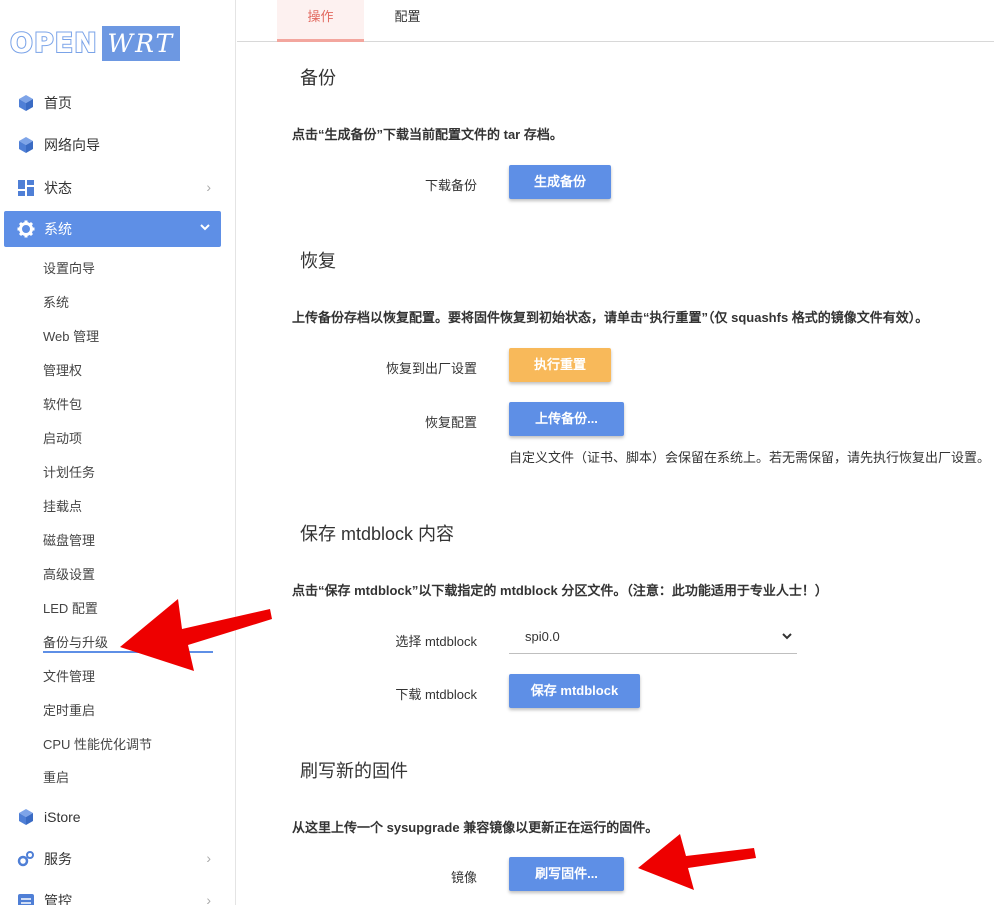  Describe the element at coordinates (58, 899) in the screenshot. I see `sidebar-item-label: 管控` at that location.